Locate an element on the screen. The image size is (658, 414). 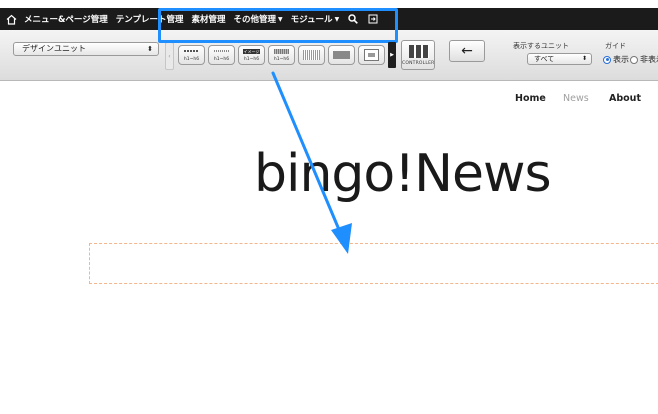
radio-selected-icon is located at coordinates (607, 59).